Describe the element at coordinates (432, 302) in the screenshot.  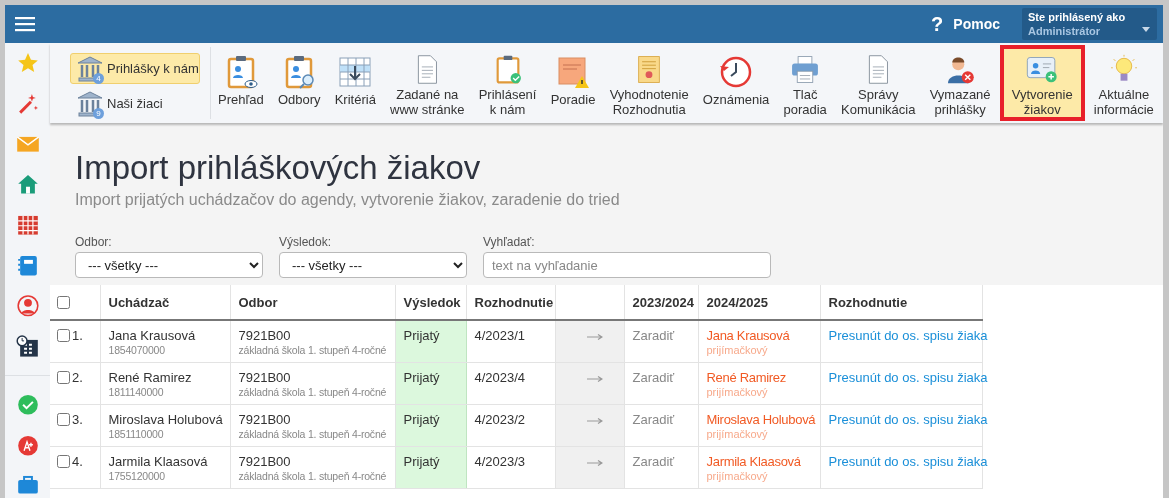
I see `column-header: Výsledok` at that location.